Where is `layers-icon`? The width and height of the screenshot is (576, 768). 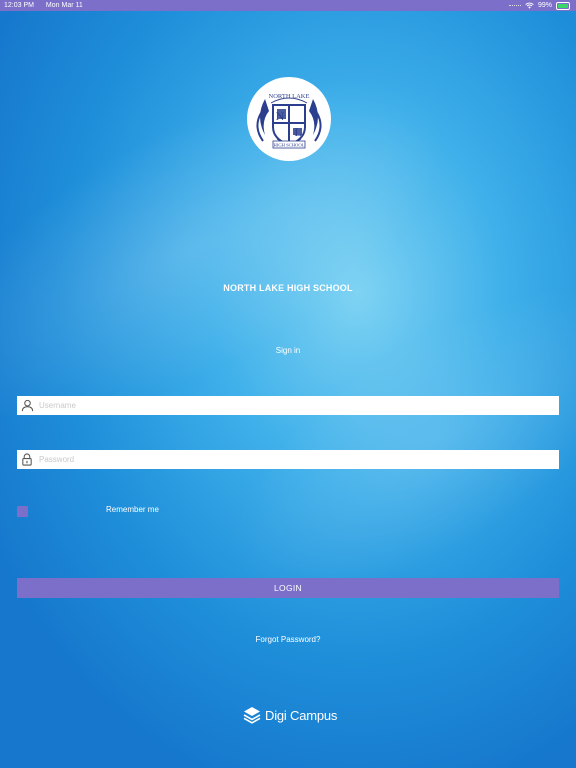
layers-icon is located at coordinates (252, 715).